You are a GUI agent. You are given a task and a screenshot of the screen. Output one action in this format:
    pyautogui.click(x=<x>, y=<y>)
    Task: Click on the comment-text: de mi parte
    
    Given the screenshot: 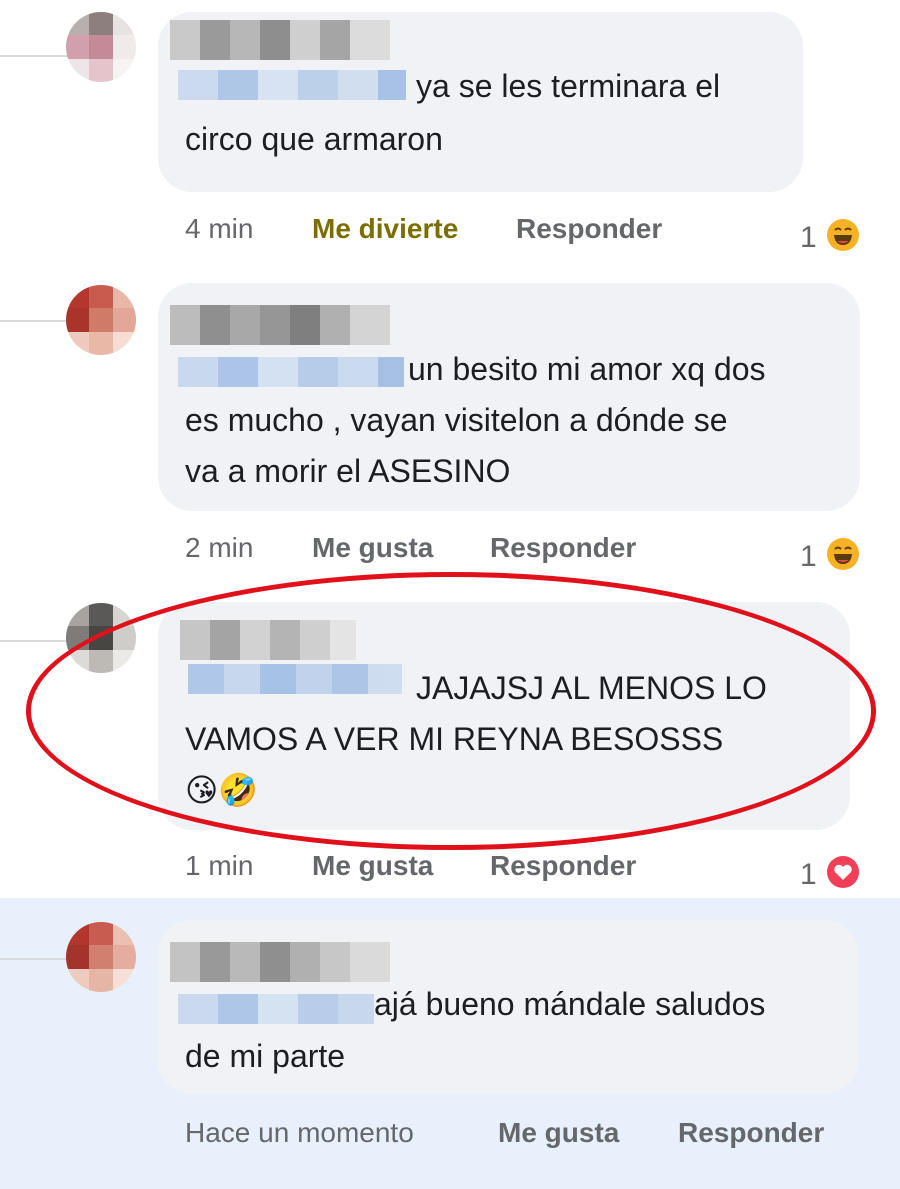 What is the action you would take?
    pyautogui.click(x=265, y=1056)
    